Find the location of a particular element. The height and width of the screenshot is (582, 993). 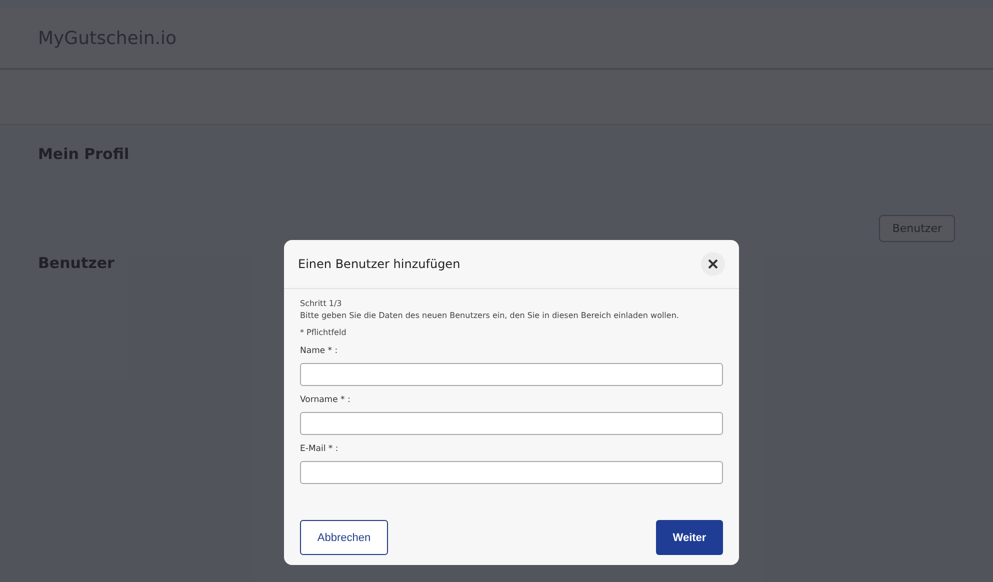

close-button is located at coordinates (713, 264).